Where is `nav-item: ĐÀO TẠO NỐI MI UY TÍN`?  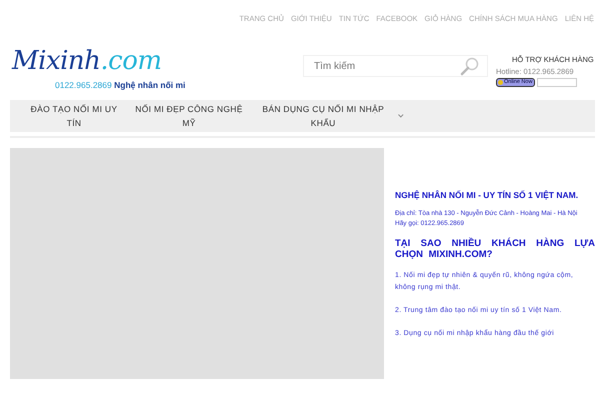 nav-item: ĐÀO TẠO NỐI MI UY TÍN is located at coordinates (74, 116).